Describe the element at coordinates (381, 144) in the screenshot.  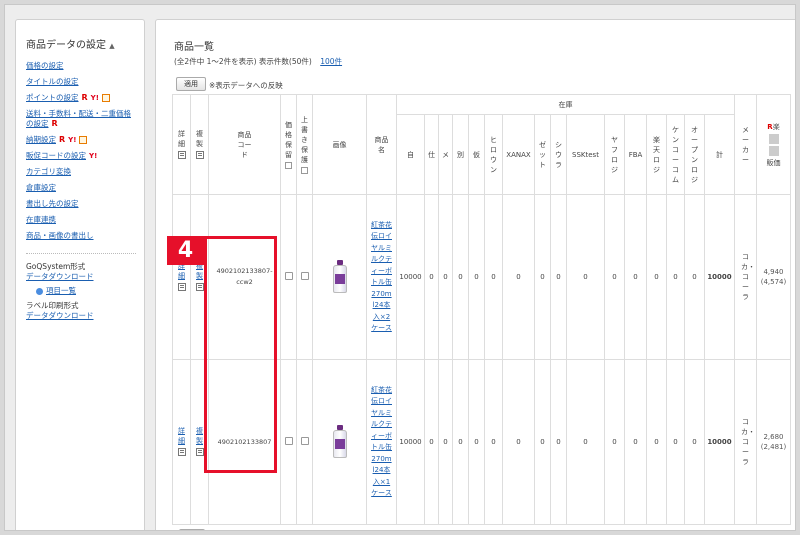
I see `col-name: 商品名` at that location.